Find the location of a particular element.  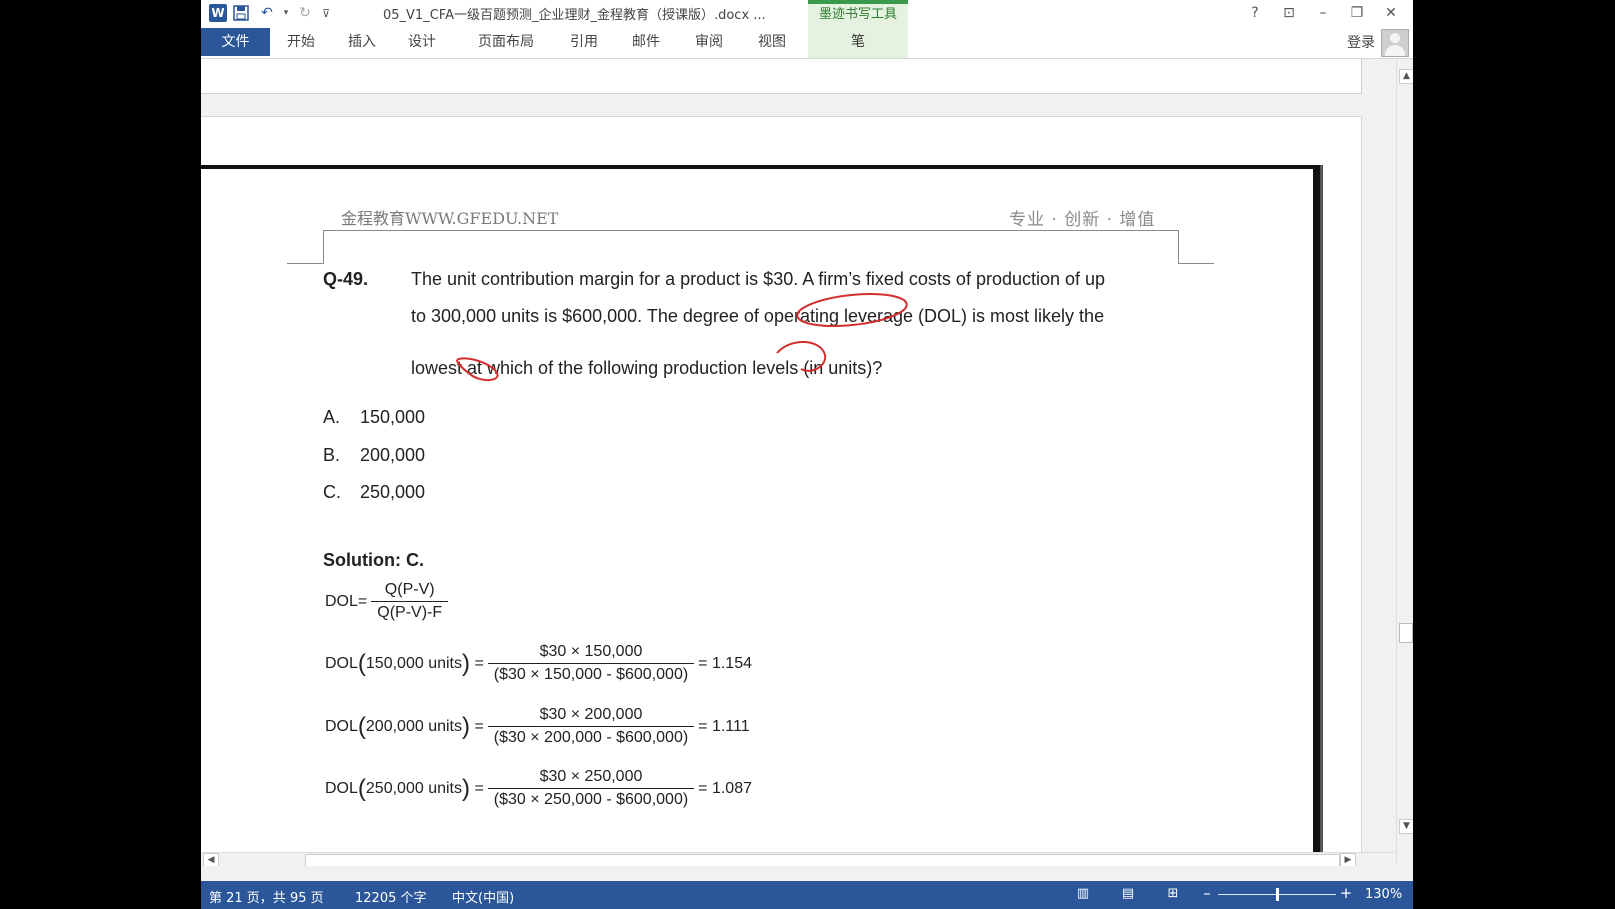

dol-calc-result: = 1.087 is located at coordinates (725, 788).